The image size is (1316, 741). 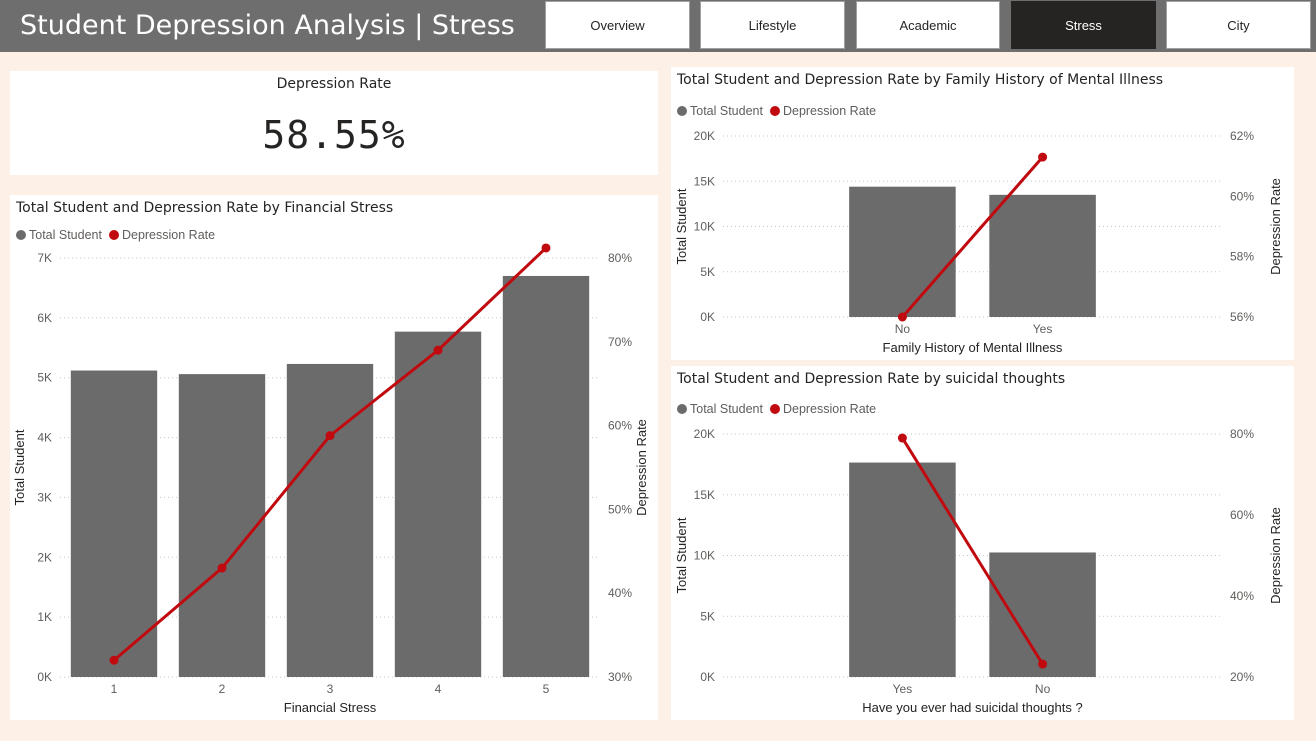 I want to click on y2-tick-label: 56%, so click(x=1242, y=317).